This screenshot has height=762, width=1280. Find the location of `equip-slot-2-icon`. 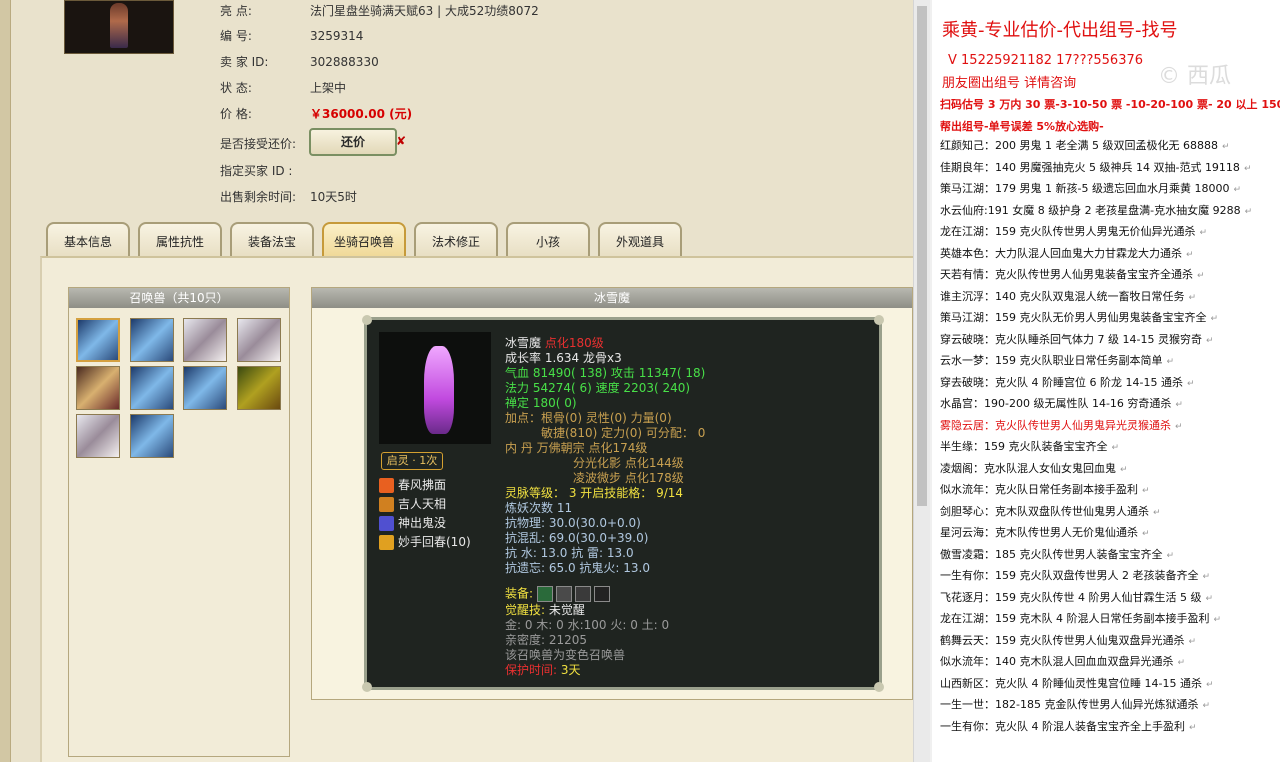

equip-slot-2-icon is located at coordinates (563, 594).